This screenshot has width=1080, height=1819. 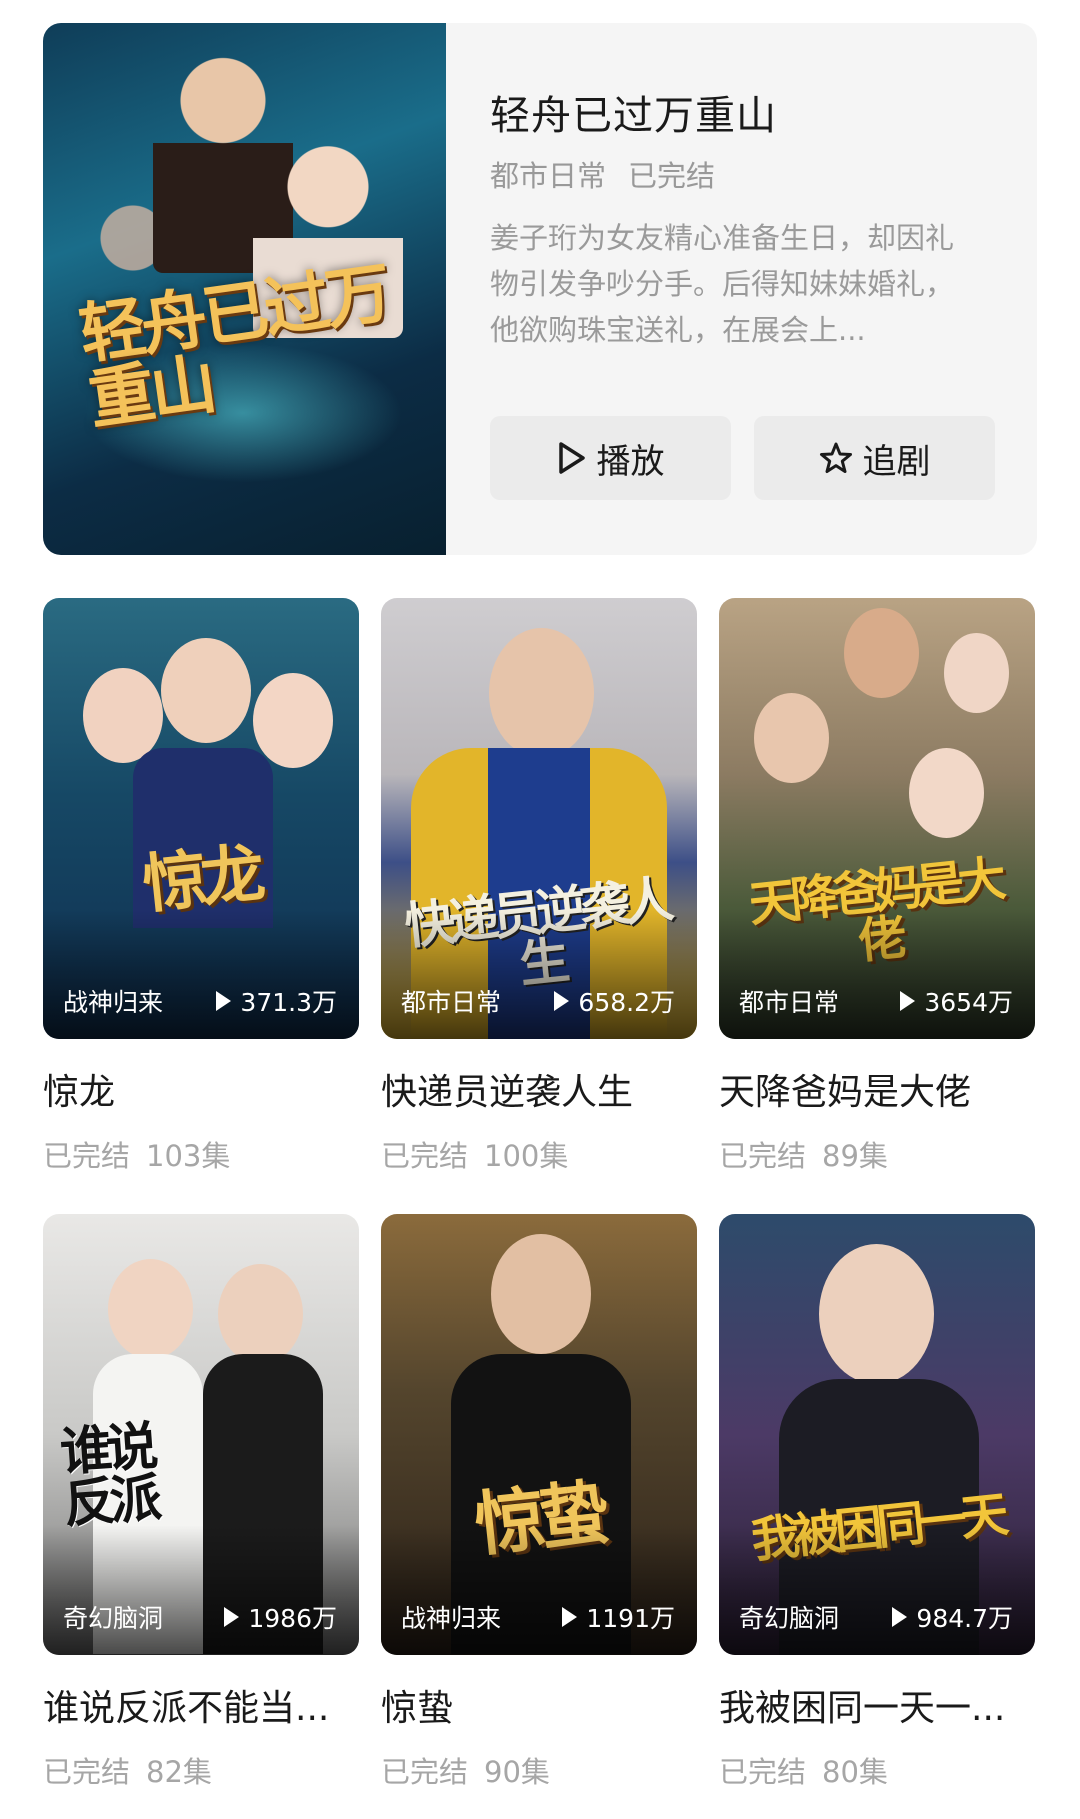 I want to click on drama-card: 快递员逆袭人生 都市日常 658.2万 快递员逆袭人生 已完结 100集, so click(x=539, y=886).